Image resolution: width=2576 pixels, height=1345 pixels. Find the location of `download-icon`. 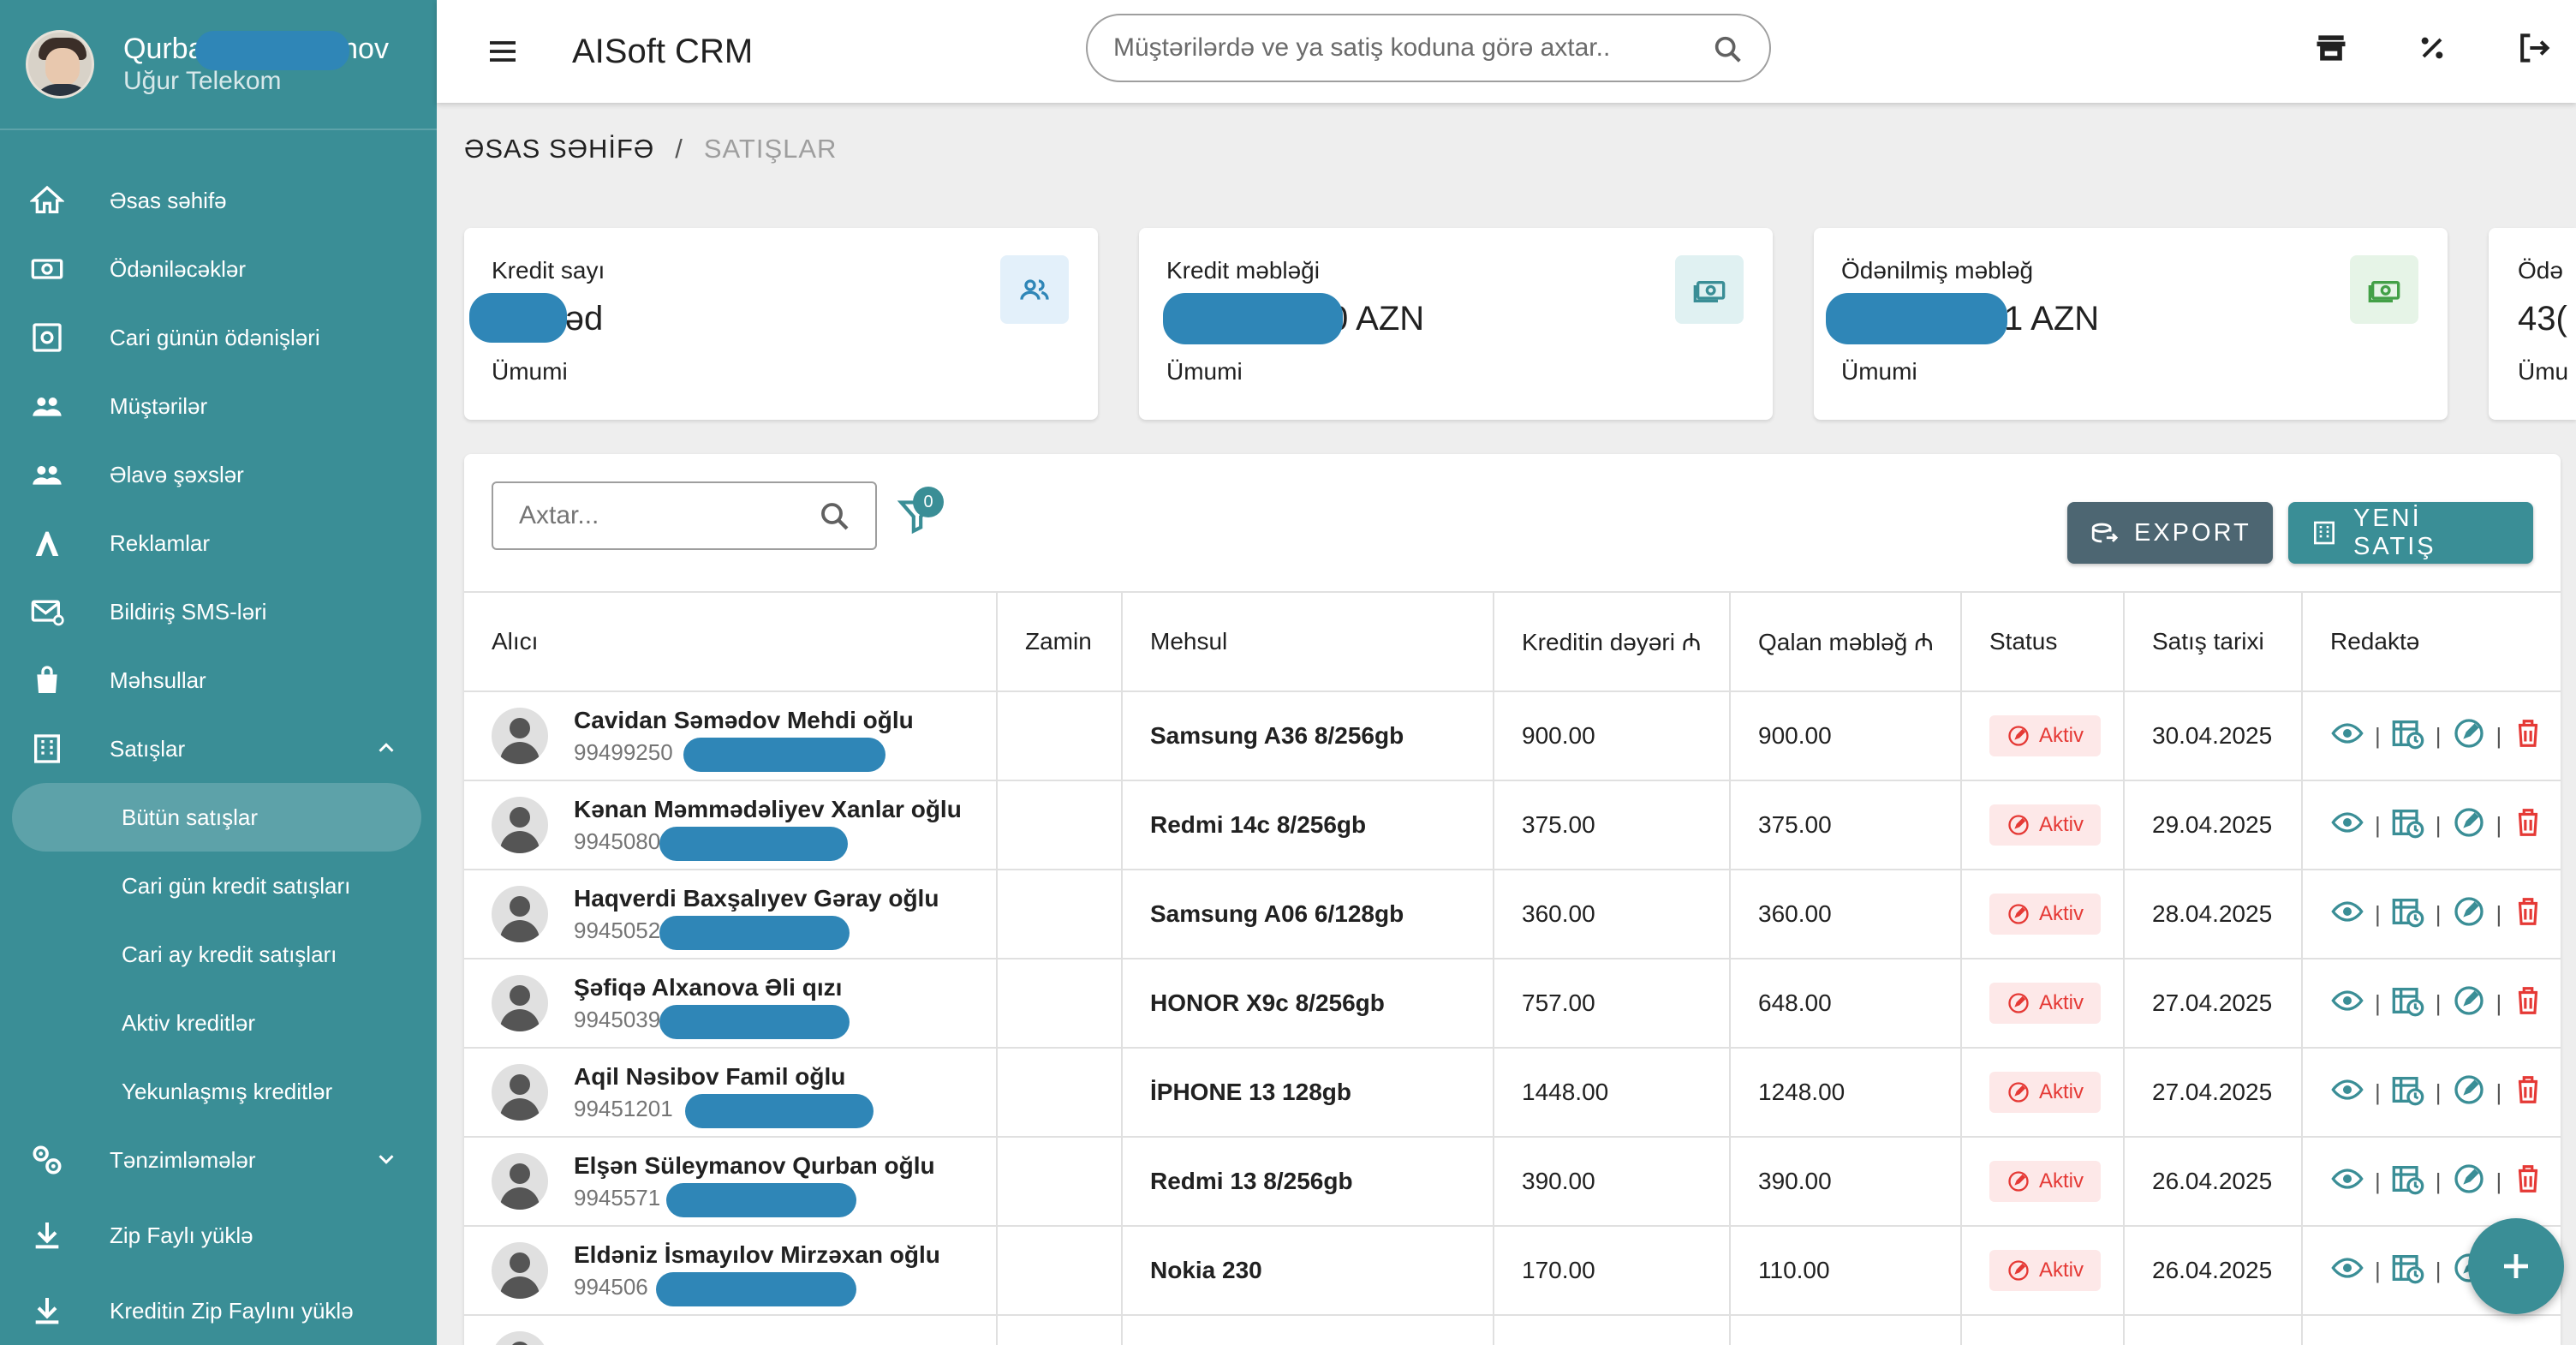

download-icon is located at coordinates (47, 1310).